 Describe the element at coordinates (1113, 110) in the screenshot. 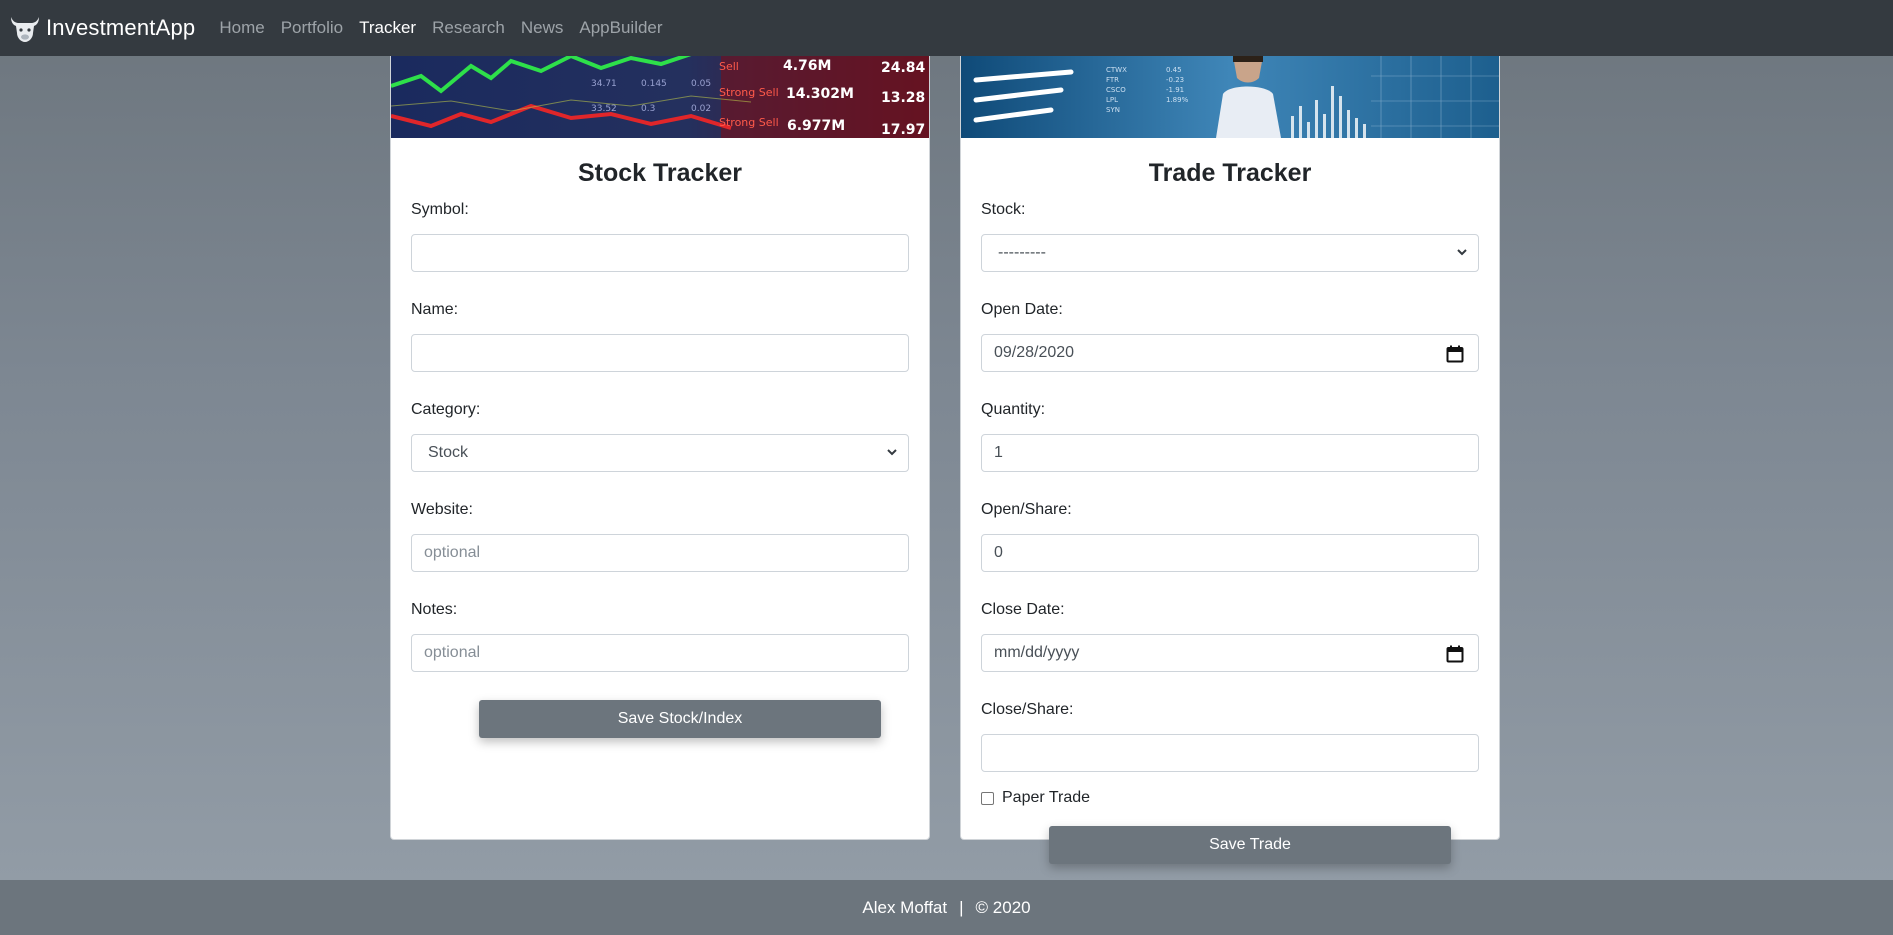

I see `svg-text: SYN` at that location.